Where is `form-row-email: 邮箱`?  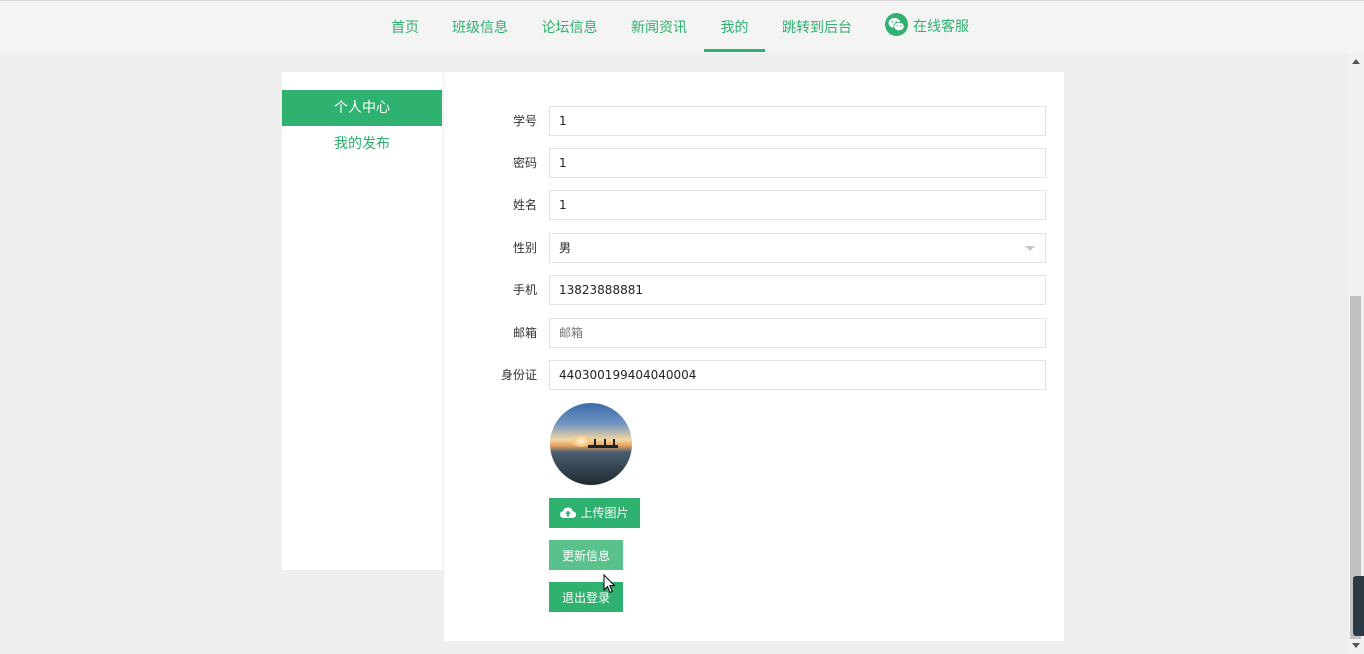
form-row-email: 邮箱 is located at coordinates (754, 333).